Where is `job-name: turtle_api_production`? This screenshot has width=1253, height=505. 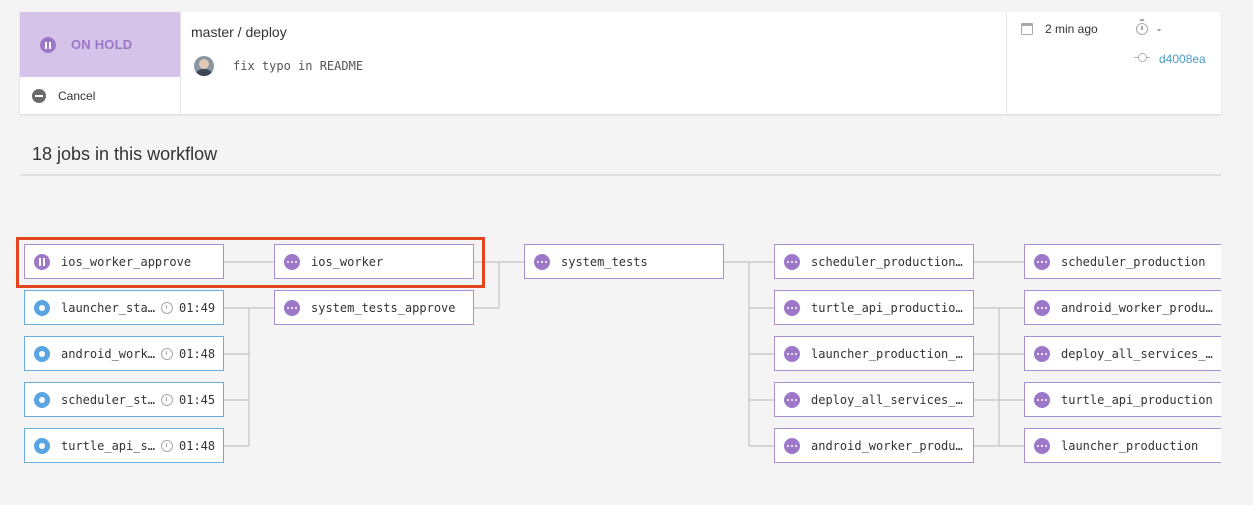
job-name: turtle_api_production is located at coordinates (1137, 400).